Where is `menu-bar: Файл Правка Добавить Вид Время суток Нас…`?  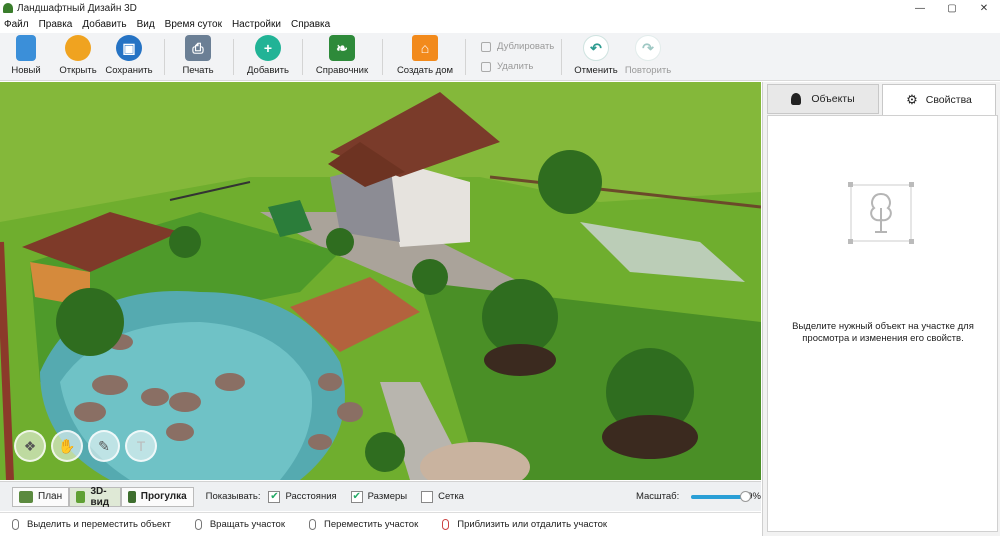
menu-bar: Файл Правка Добавить Вид Время суток Нас… is located at coordinates (500, 24).